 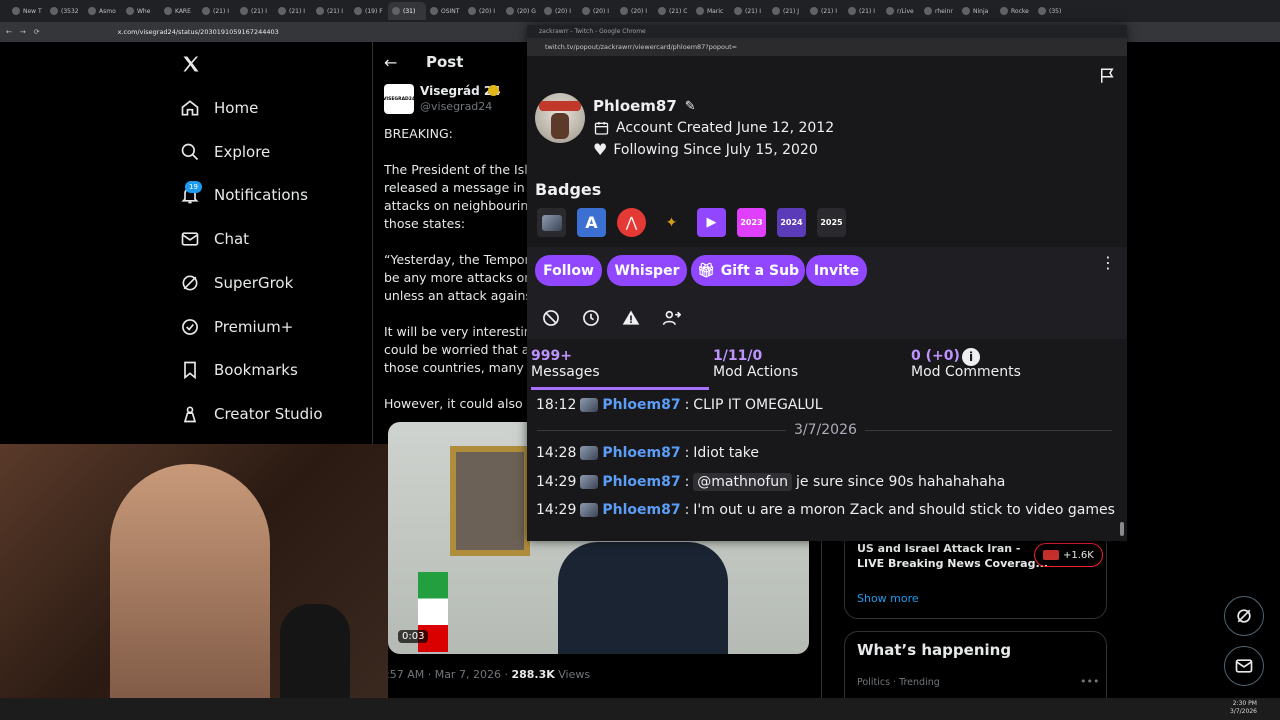 I want to click on more-dots-icon: •••, so click(x=1089, y=681).